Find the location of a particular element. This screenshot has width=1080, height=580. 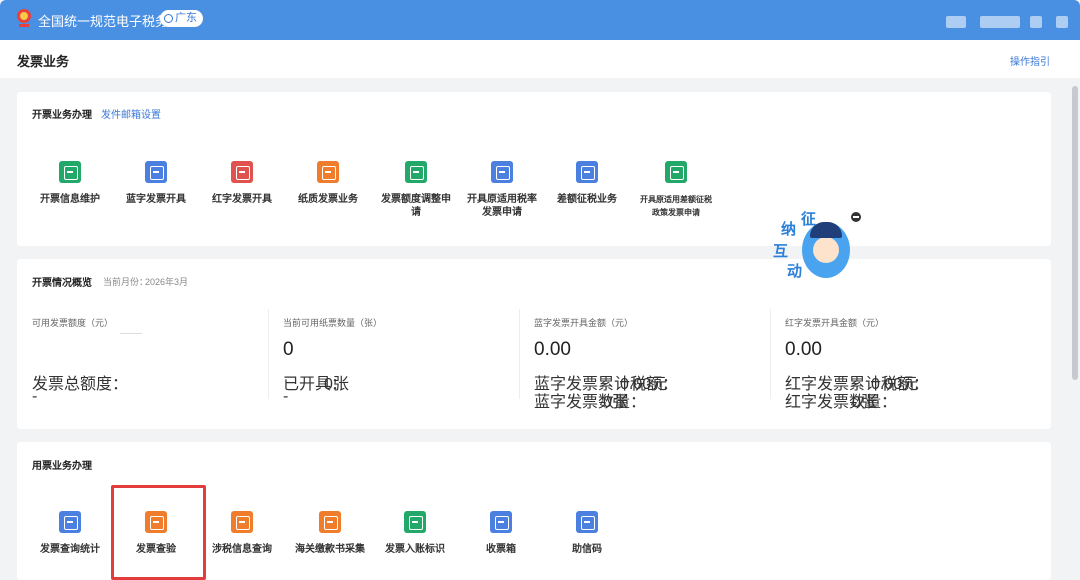

differential-policy-icon is located at coordinates (676, 172).